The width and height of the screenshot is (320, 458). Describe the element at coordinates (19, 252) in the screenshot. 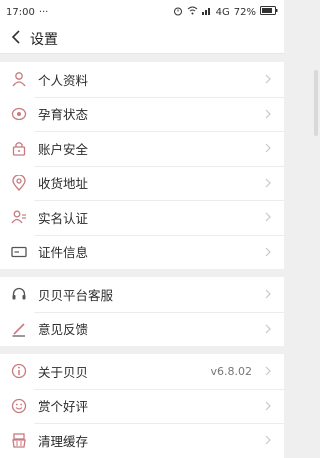

I see `card-icon` at that location.